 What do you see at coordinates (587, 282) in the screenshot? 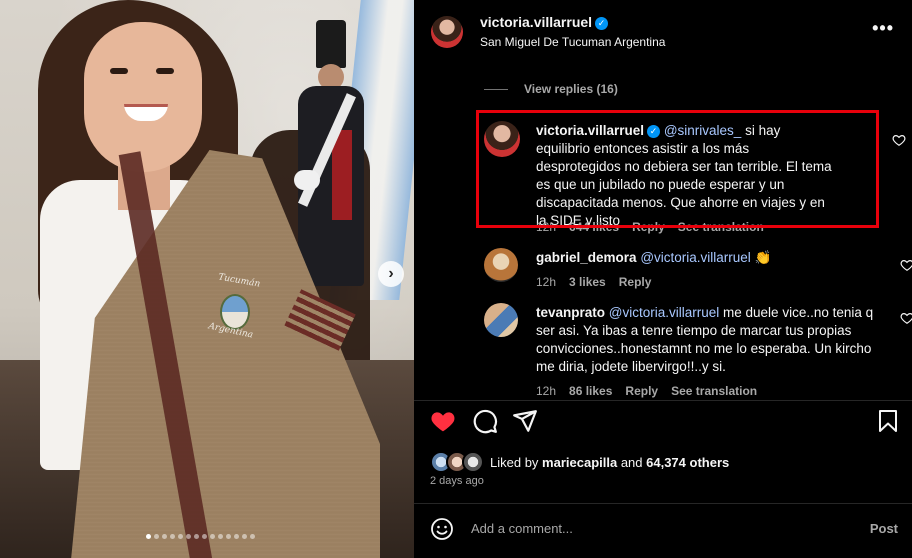
I see `comment-likes: 3 likes` at bounding box center [587, 282].